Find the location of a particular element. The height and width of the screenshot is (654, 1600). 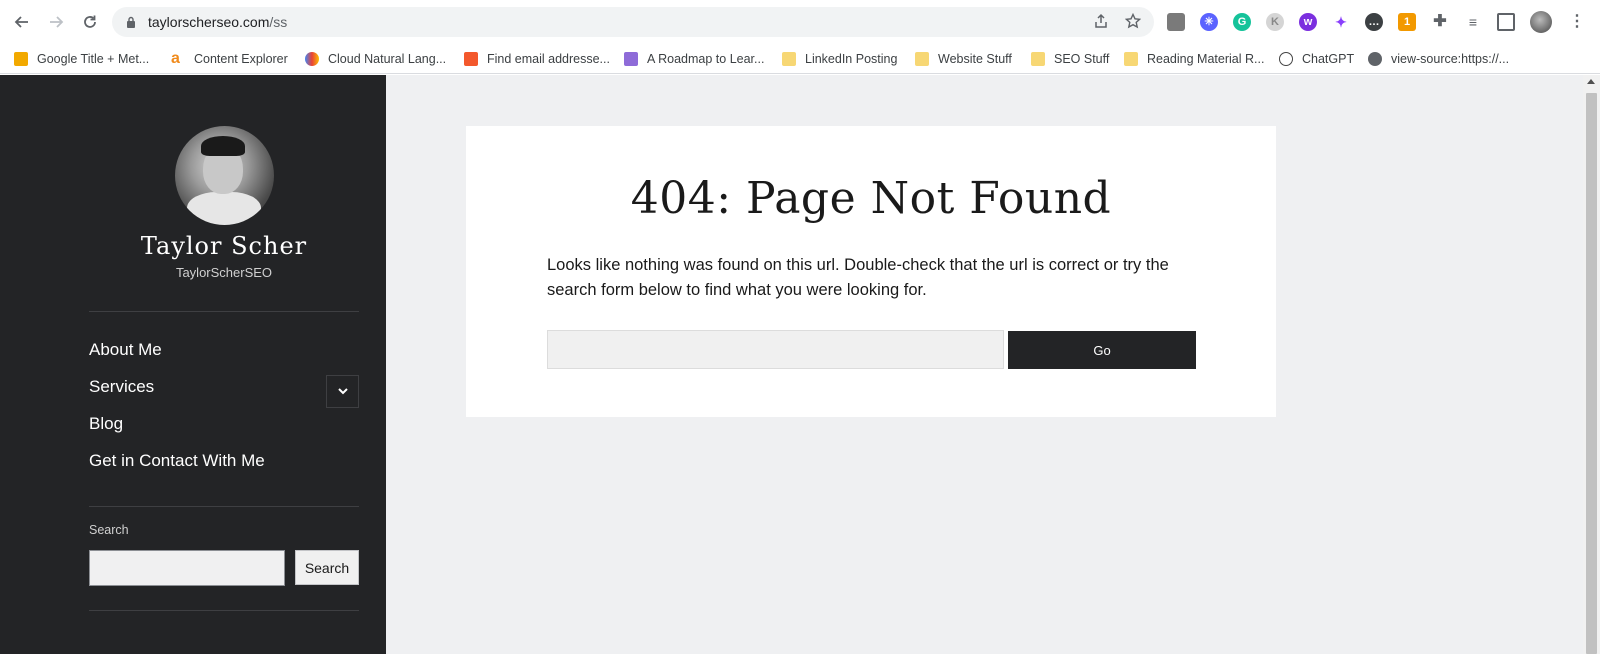

nav-item-about-me: About Me is located at coordinates (125, 350).